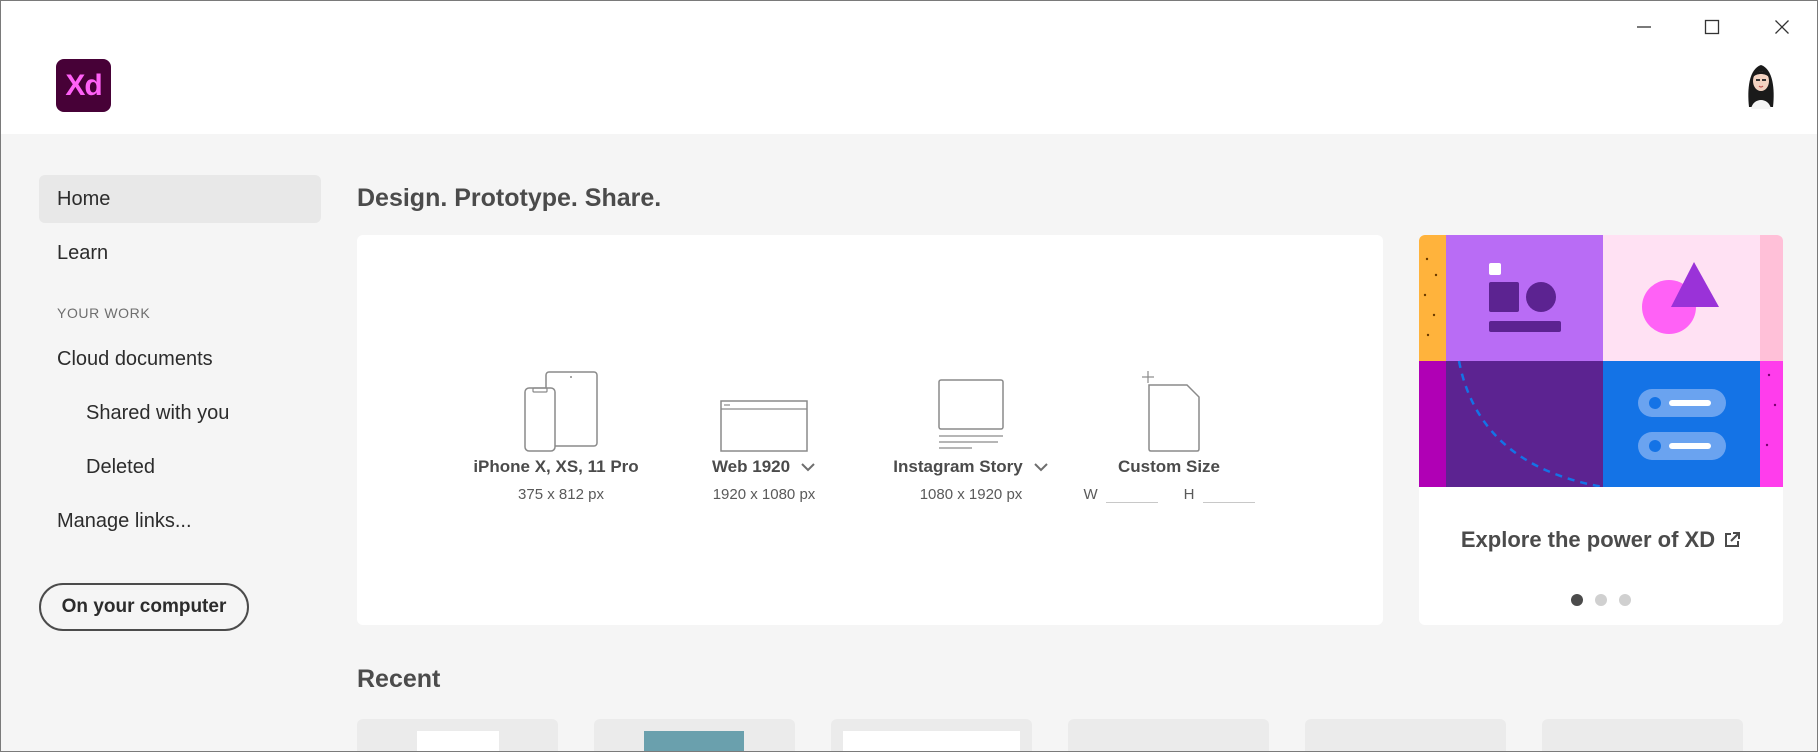  What do you see at coordinates (509, 198) in the screenshot?
I see `page-headline: Design. Prototype. Share.` at bounding box center [509, 198].